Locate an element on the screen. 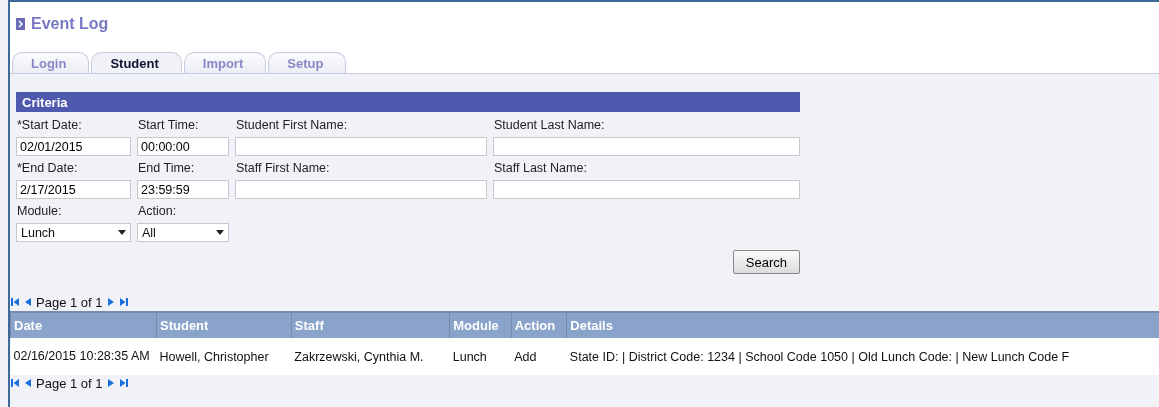 The width and height of the screenshot is (1159, 407). column-header: Module is located at coordinates (480, 325).